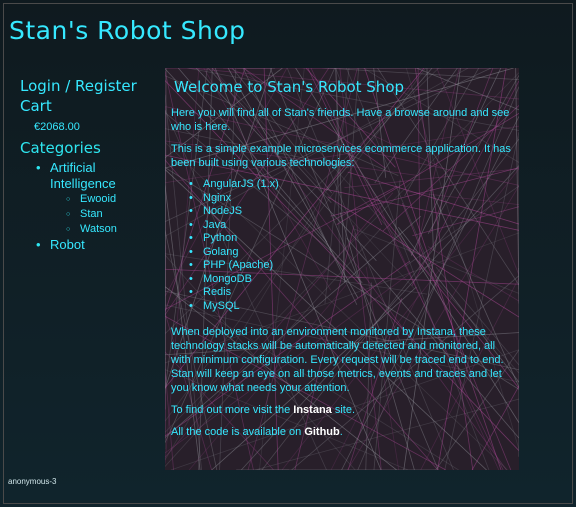 The image size is (576, 507). I want to click on category-link-robot: Robot, so click(67, 244).